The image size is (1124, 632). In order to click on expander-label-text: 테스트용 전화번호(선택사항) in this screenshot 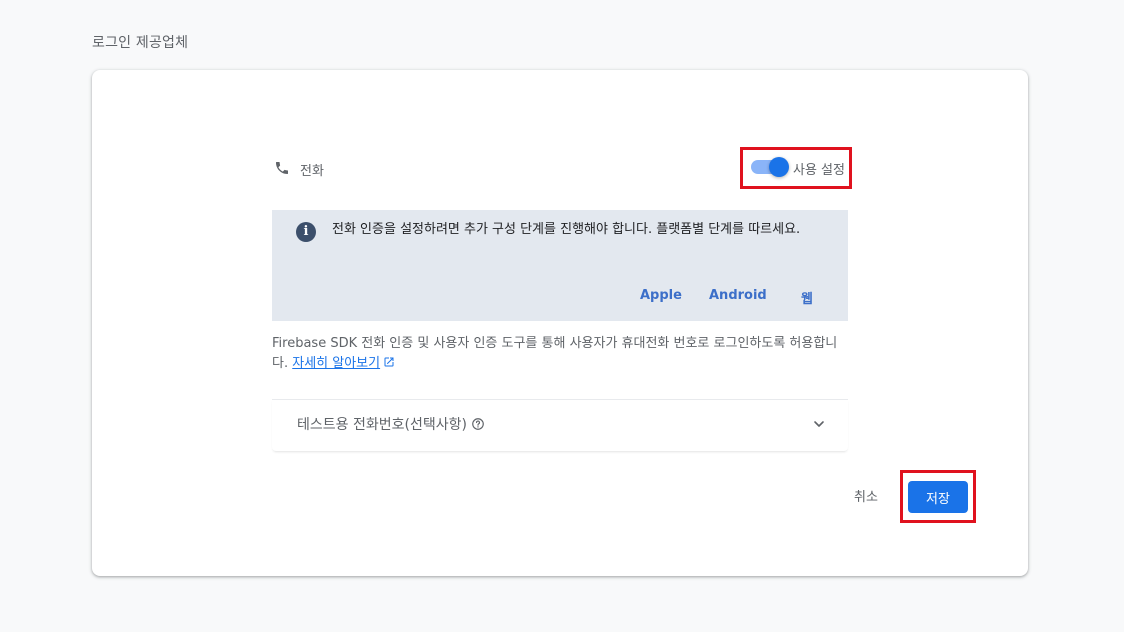, I will do `click(382, 425)`.